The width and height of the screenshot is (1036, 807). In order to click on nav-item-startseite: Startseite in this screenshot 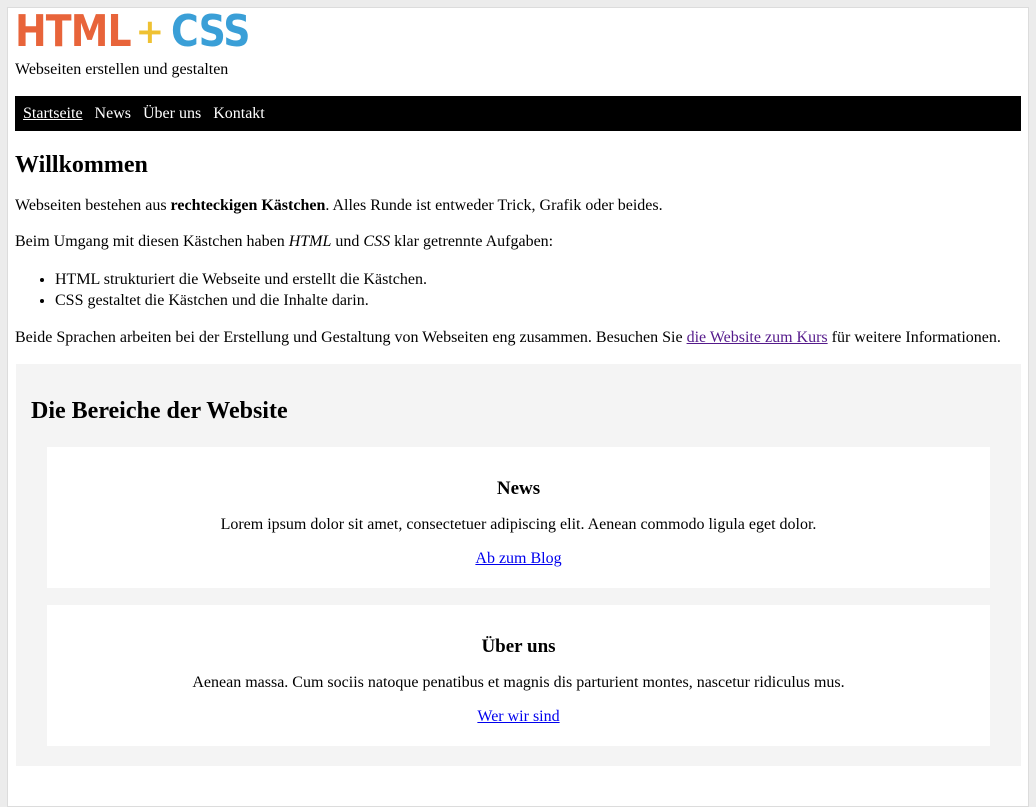, I will do `click(53, 114)`.